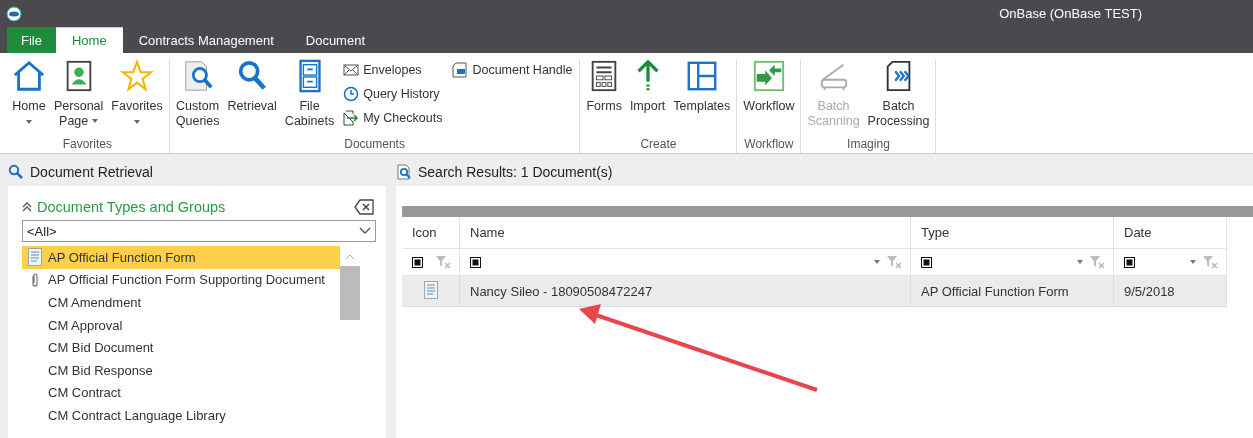 This screenshot has height=438, width=1253. Describe the element at coordinates (16, 172) in the screenshot. I see `search-icon` at that location.